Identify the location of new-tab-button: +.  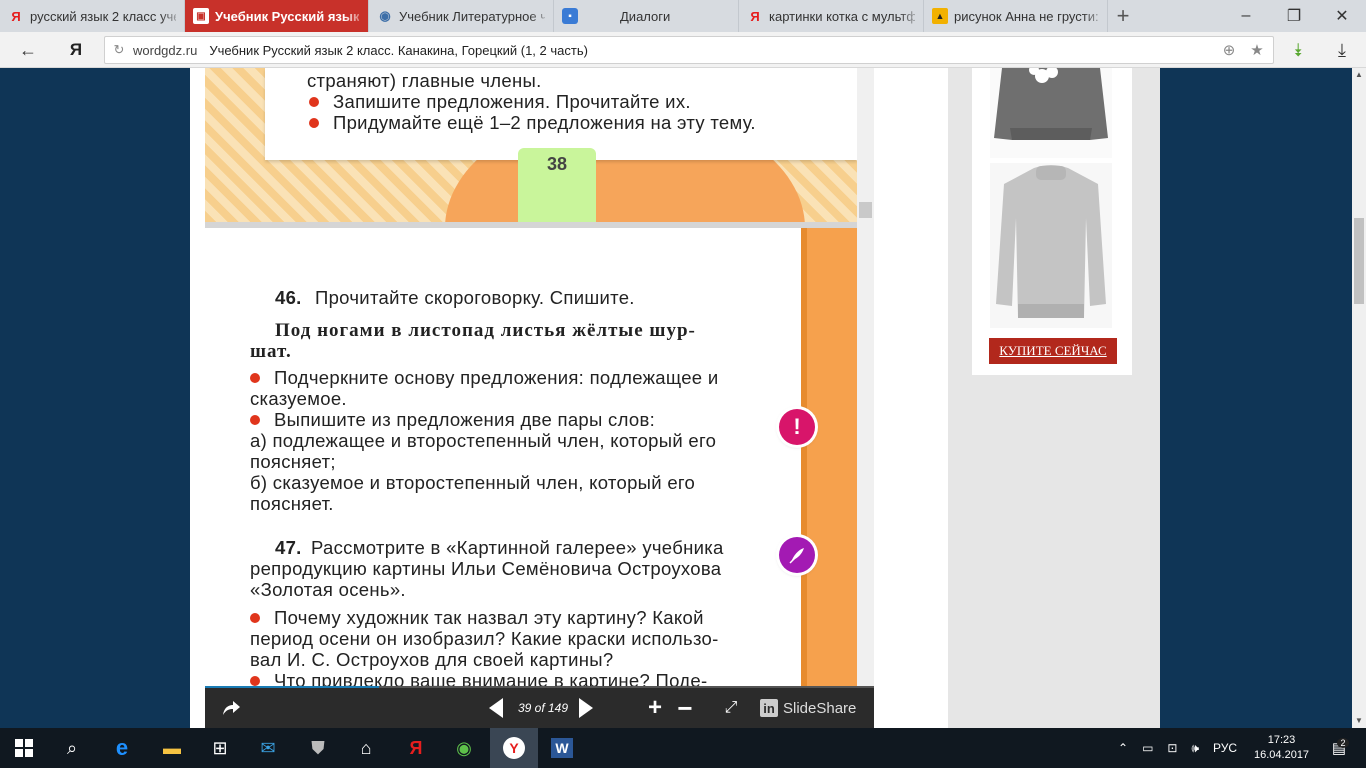
(1123, 16).